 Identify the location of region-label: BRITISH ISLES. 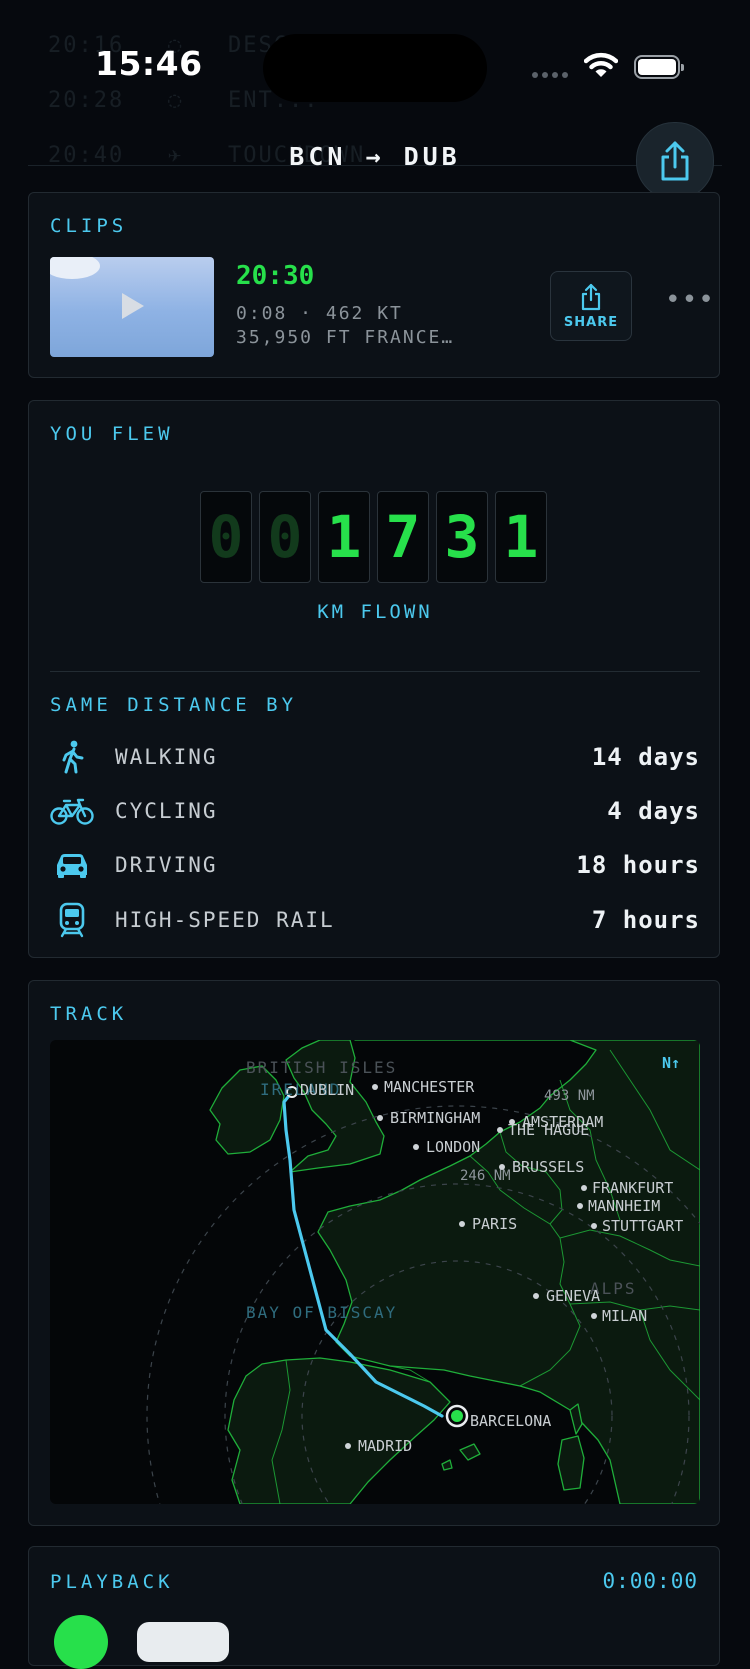
(321, 1067).